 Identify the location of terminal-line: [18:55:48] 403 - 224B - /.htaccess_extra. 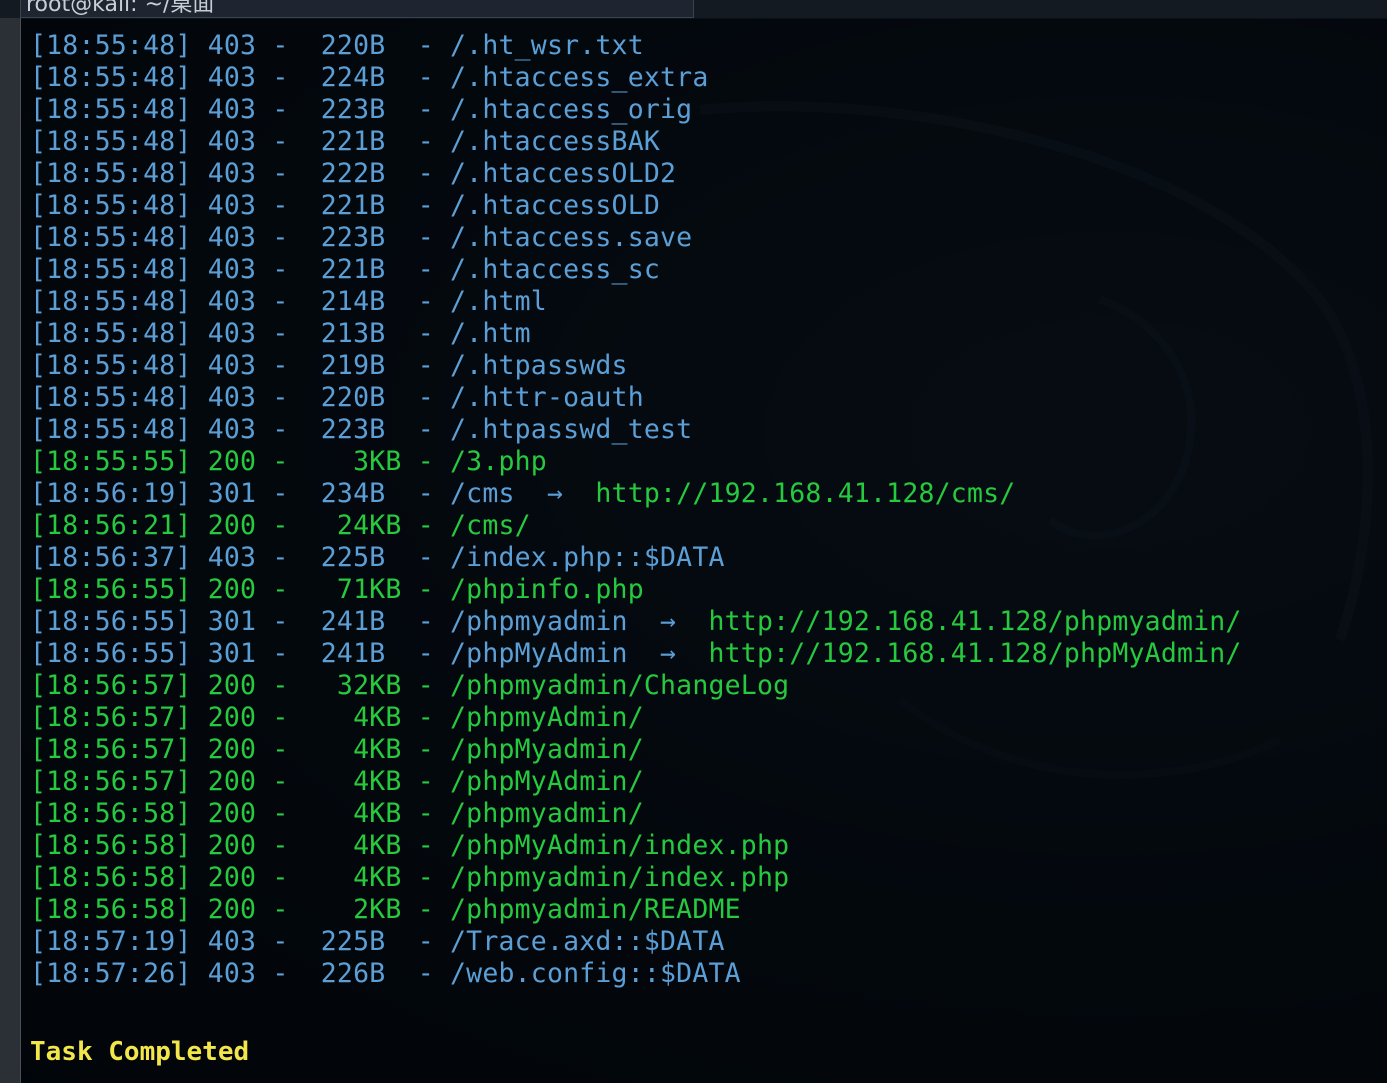
(369, 77).